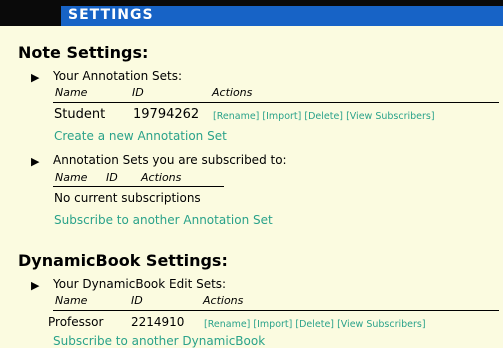 The image size is (503, 348). I want to click on dynamicbook-settings-title: DynamicBook Settings:, so click(123, 260).